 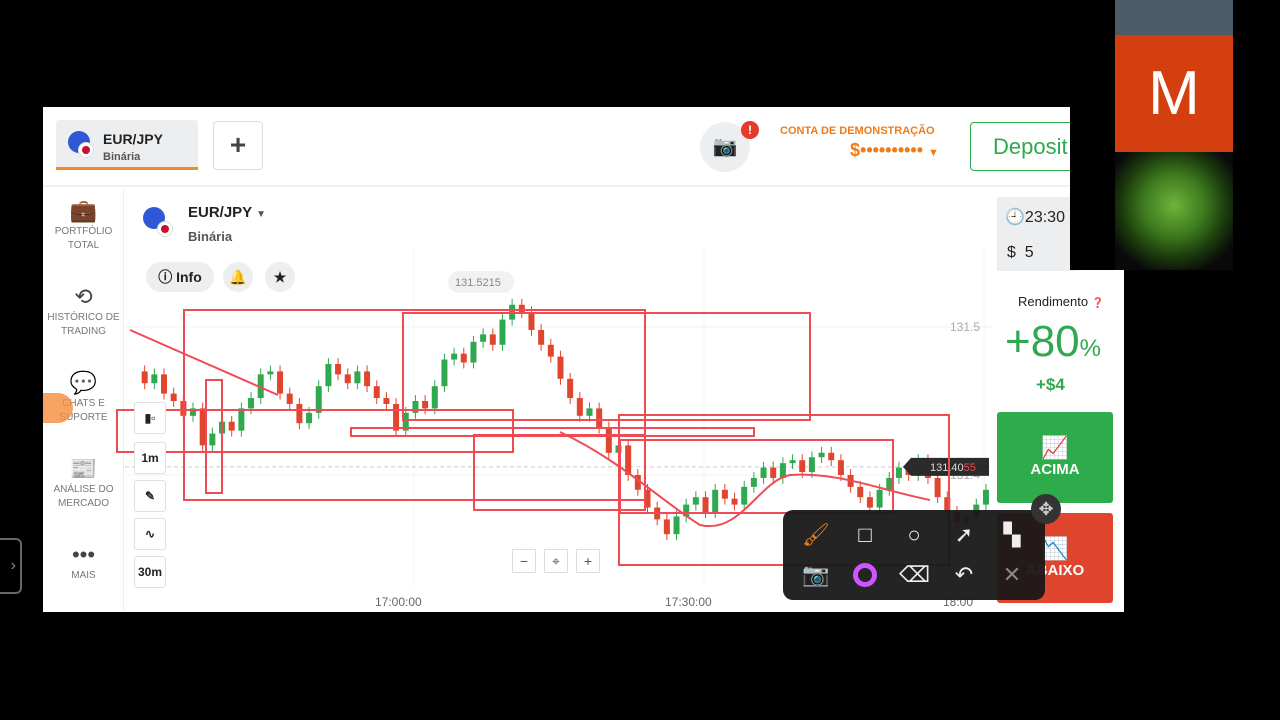 I want to click on info-button: ⓘ Info, so click(x=180, y=277).